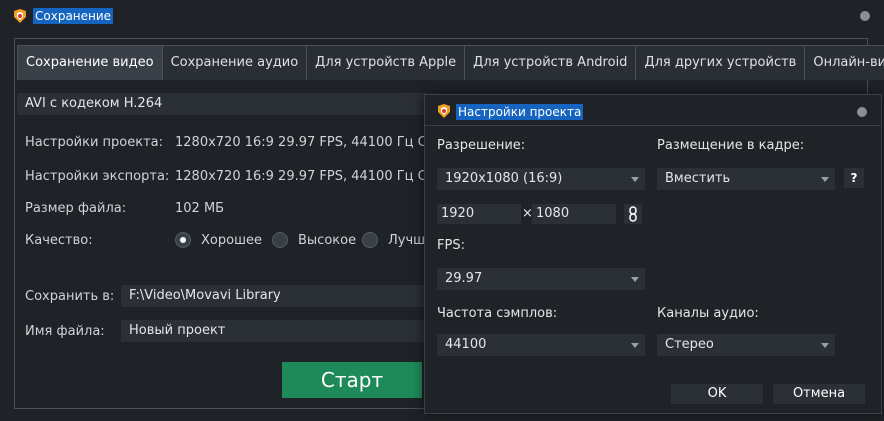 The width and height of the screenshot is (884, 421). Describe the element at coordinates (689, 344) in the screenshot. I see `audio-channels-value: Стерео` at that location.